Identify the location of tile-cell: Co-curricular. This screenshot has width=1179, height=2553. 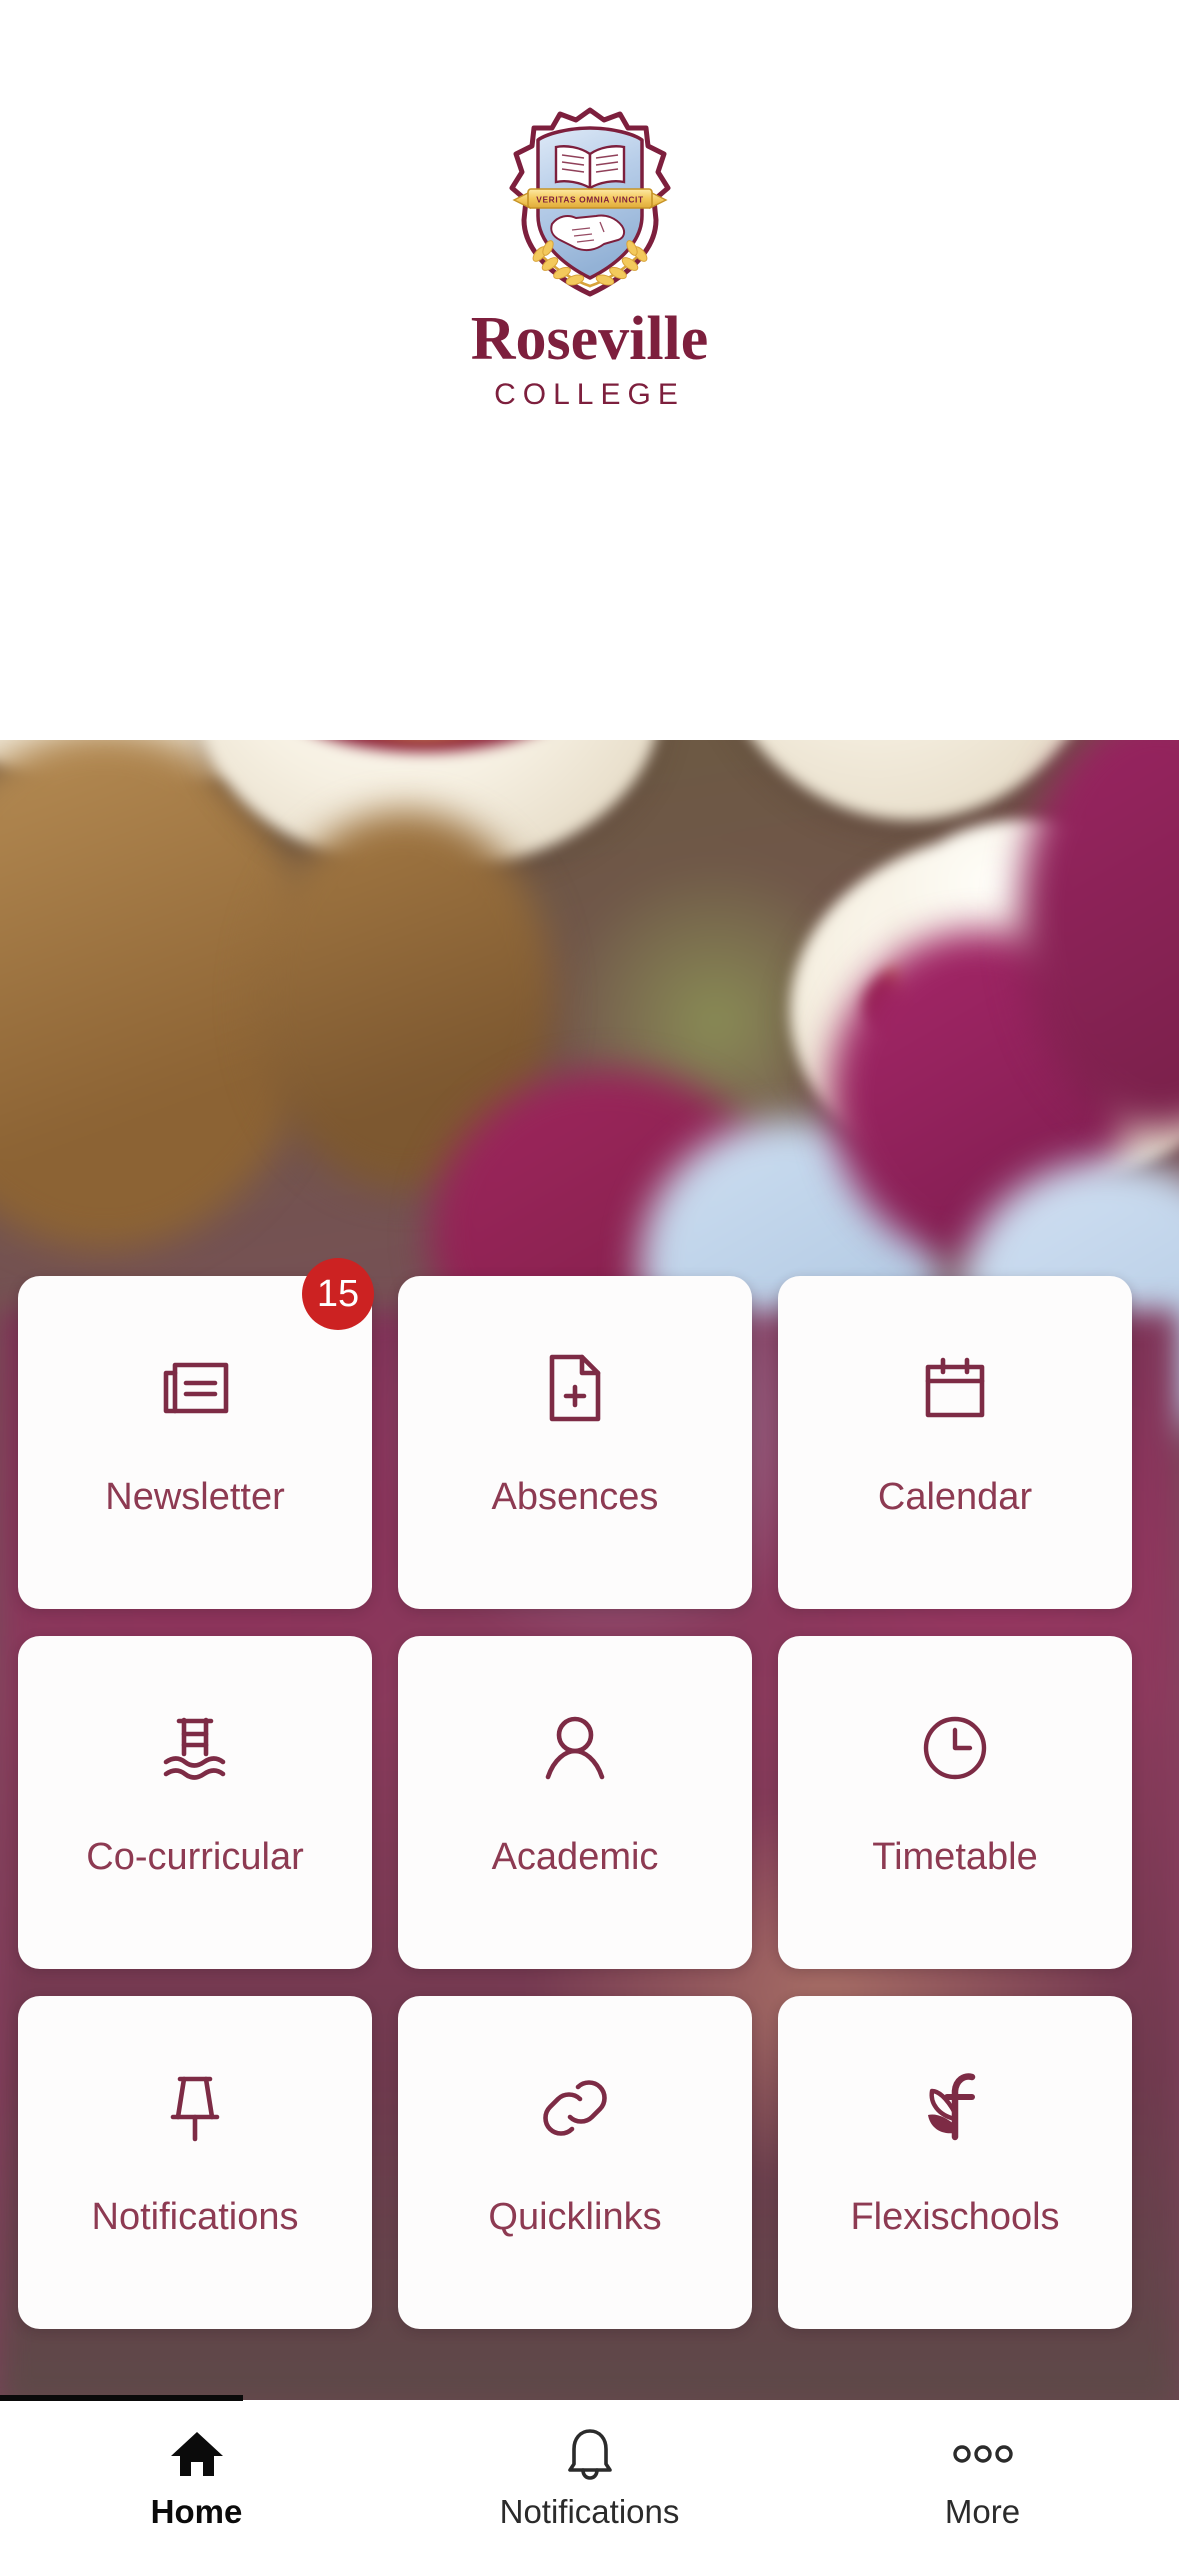
(208, 1802).